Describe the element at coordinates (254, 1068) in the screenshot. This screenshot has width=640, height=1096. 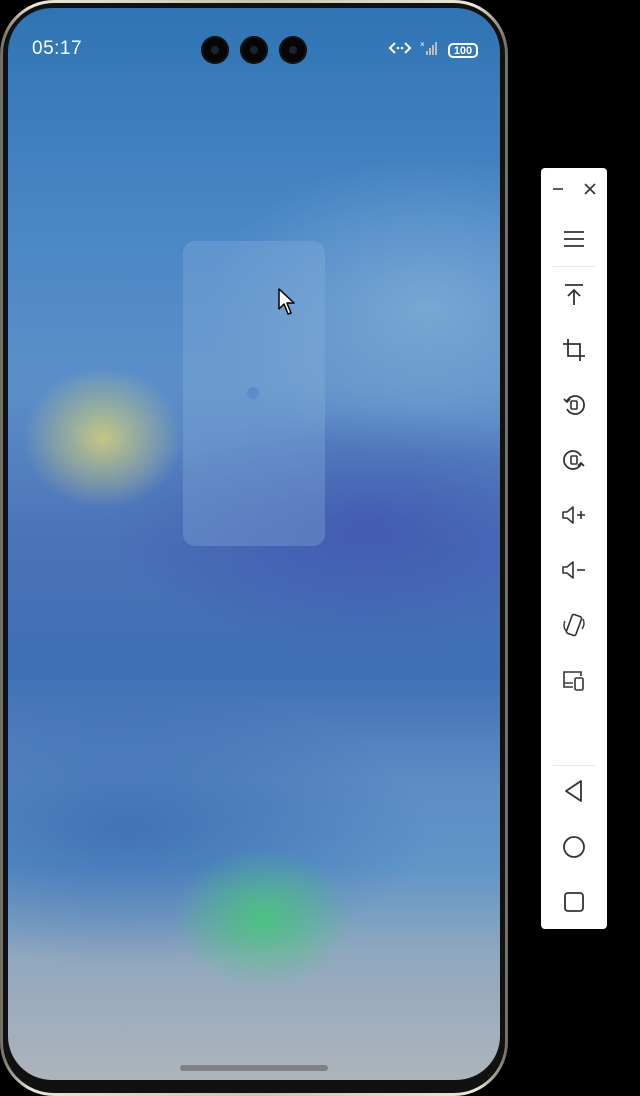
I see `home-indicator` at that location.